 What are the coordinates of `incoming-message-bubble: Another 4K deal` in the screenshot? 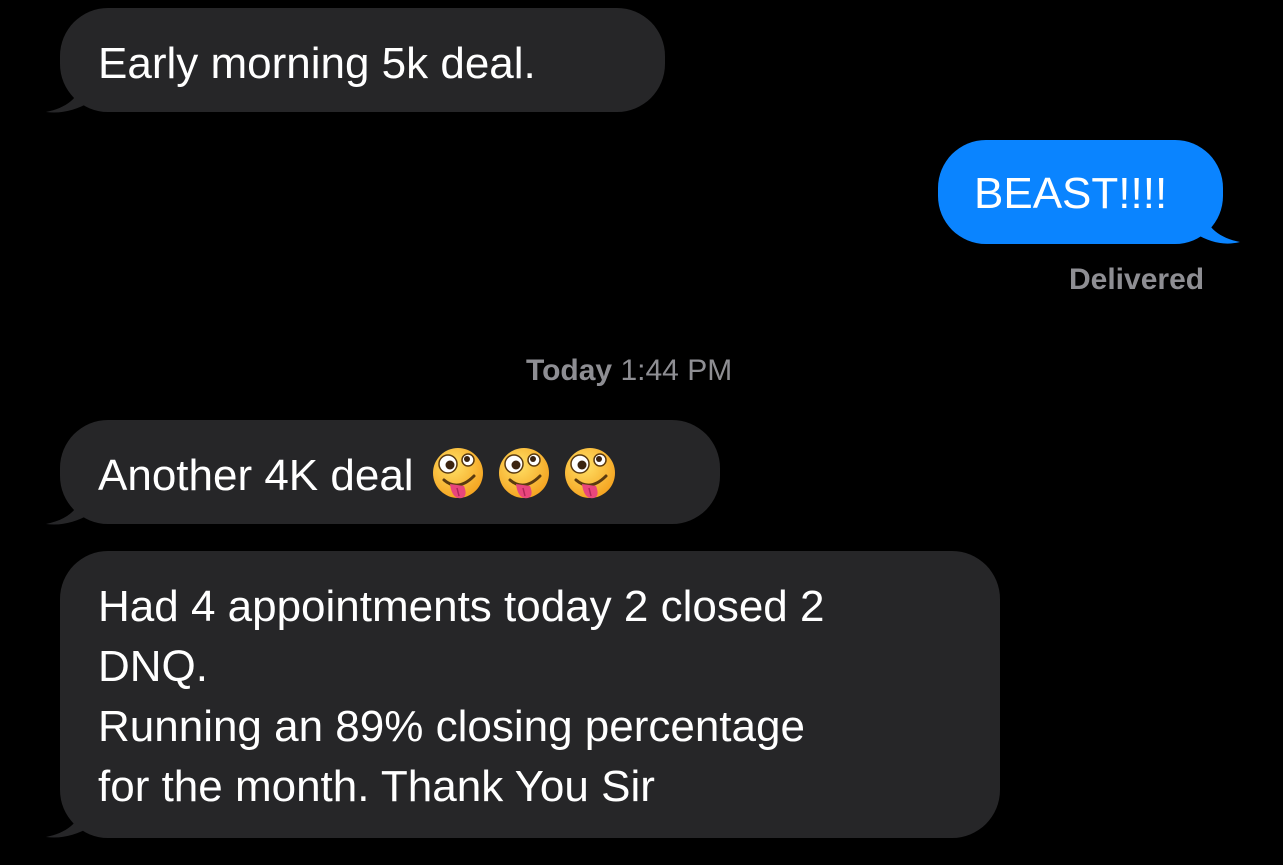 It's located at (390, 472).